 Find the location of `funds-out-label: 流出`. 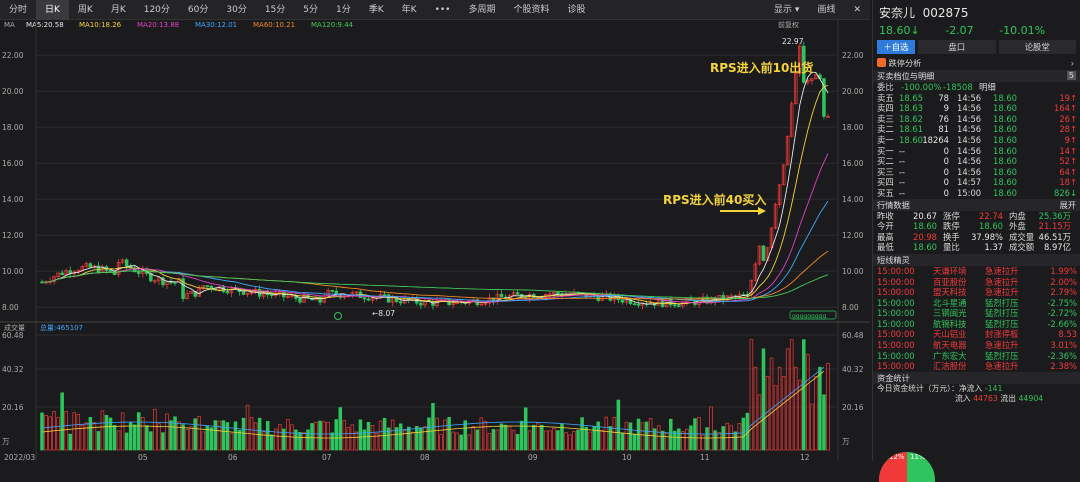

funds-out-label: 流出 is located at coordinates (1008, 398).